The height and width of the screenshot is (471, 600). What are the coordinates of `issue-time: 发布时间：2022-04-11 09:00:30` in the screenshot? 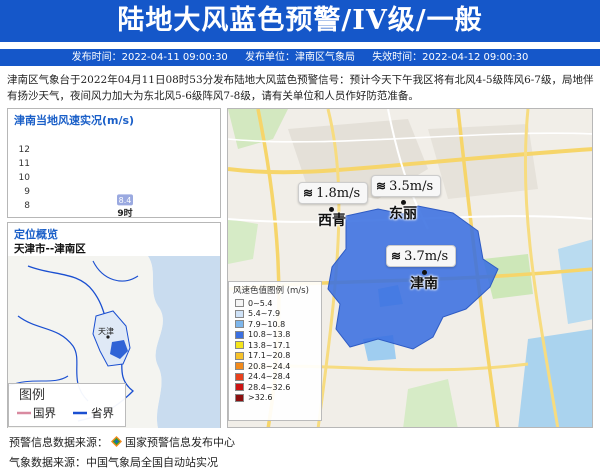 It's located at (149, 57).